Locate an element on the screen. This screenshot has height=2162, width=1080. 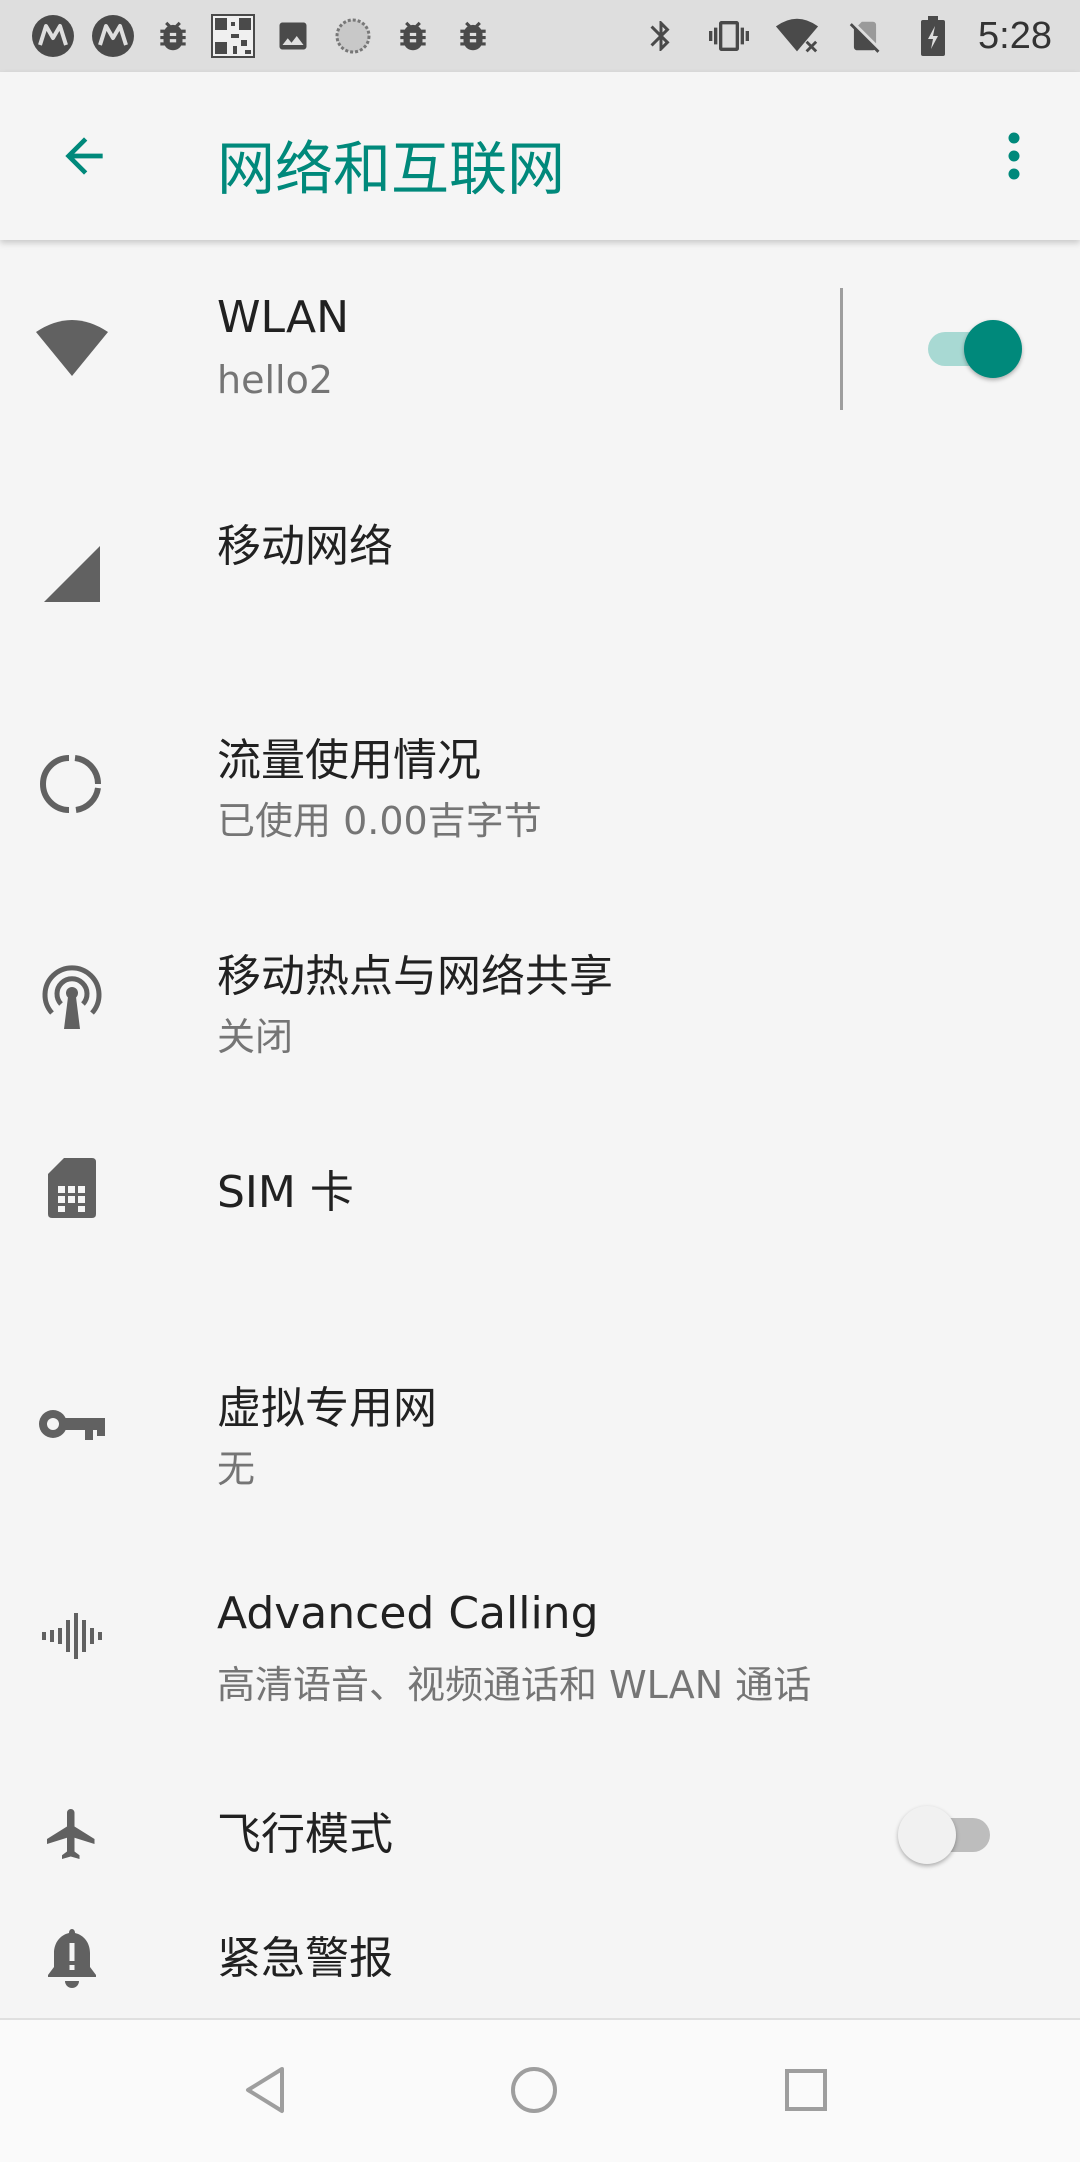
status-bar-system: 5:28 is located at coordinates (845, 36).